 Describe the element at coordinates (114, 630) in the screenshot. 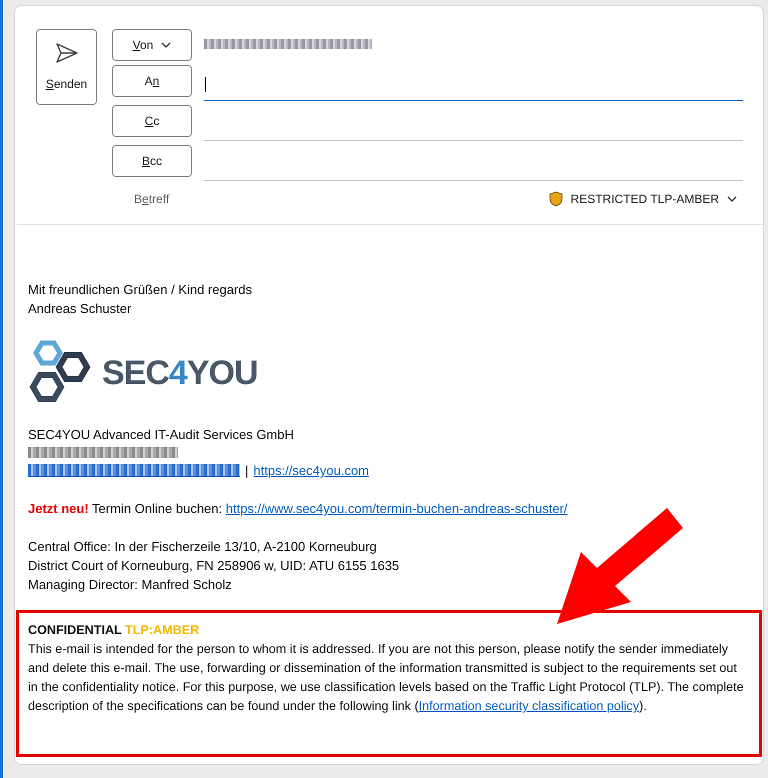

I see `notice-title: CONFIDENTIAL TLP:AMBER` at that location.